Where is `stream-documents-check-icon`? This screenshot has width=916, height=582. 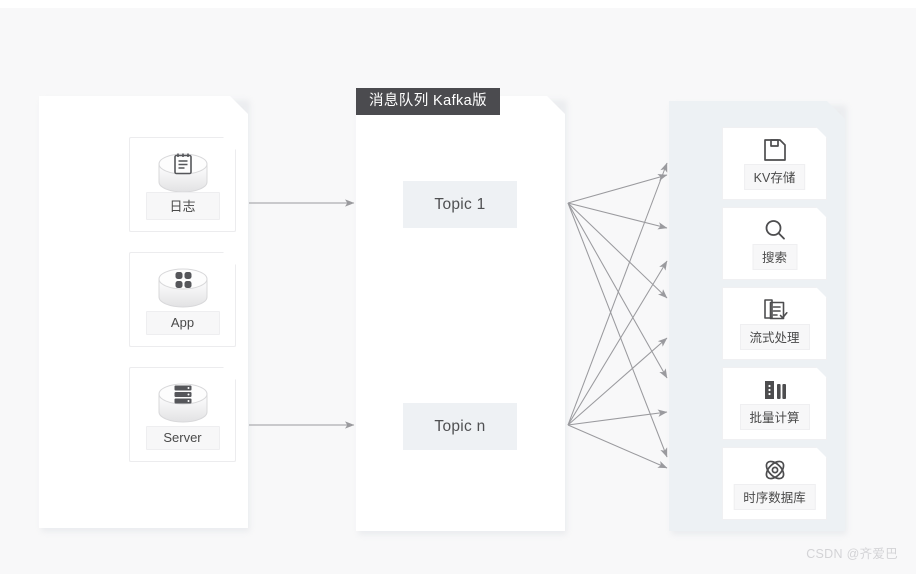
stream-documents-check-icon is located at coordinates (775, 310).